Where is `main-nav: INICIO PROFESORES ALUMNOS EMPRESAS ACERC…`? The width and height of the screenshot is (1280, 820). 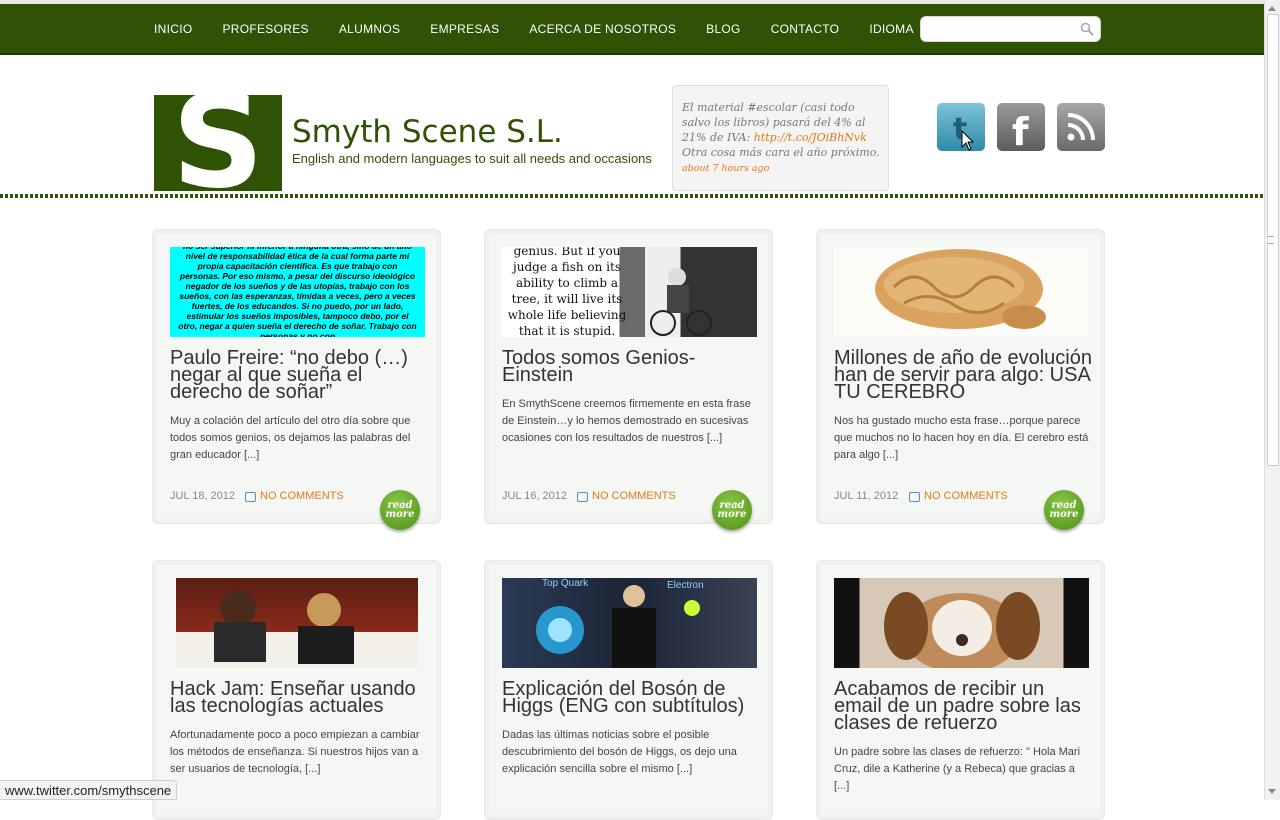
main-nav: INICIO PROFESORES ALUMNOS EMPRESAS ACERC… is located at coordinates (549, 28).